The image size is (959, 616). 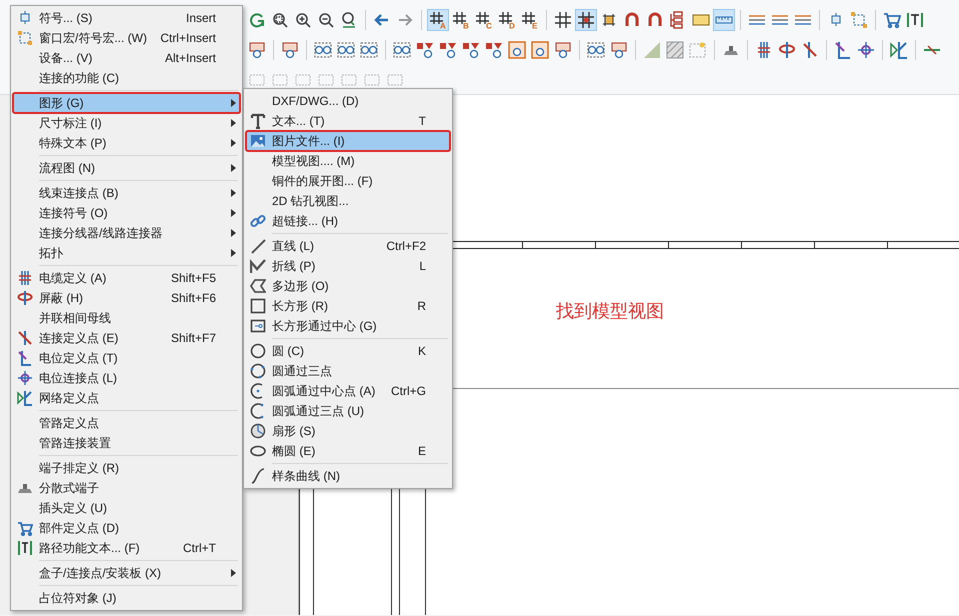 What do you see at coordinates (126, 213) in the screenshot?
I see `menu-item: 连接符号 (O)` at bounding box center [126, 213].